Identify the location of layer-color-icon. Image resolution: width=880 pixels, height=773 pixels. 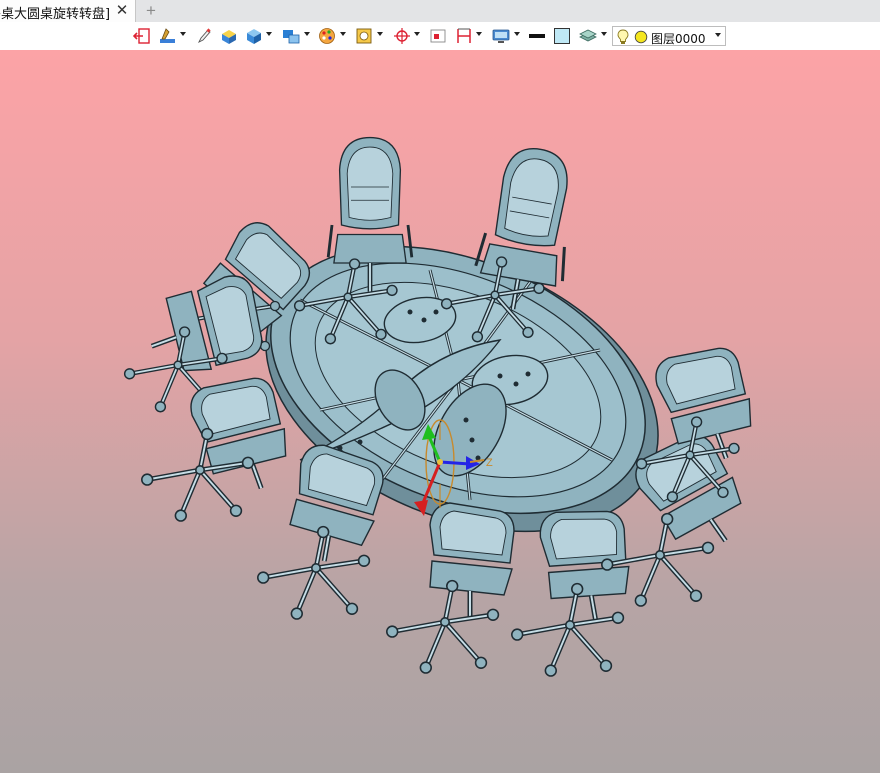
(641, 37).